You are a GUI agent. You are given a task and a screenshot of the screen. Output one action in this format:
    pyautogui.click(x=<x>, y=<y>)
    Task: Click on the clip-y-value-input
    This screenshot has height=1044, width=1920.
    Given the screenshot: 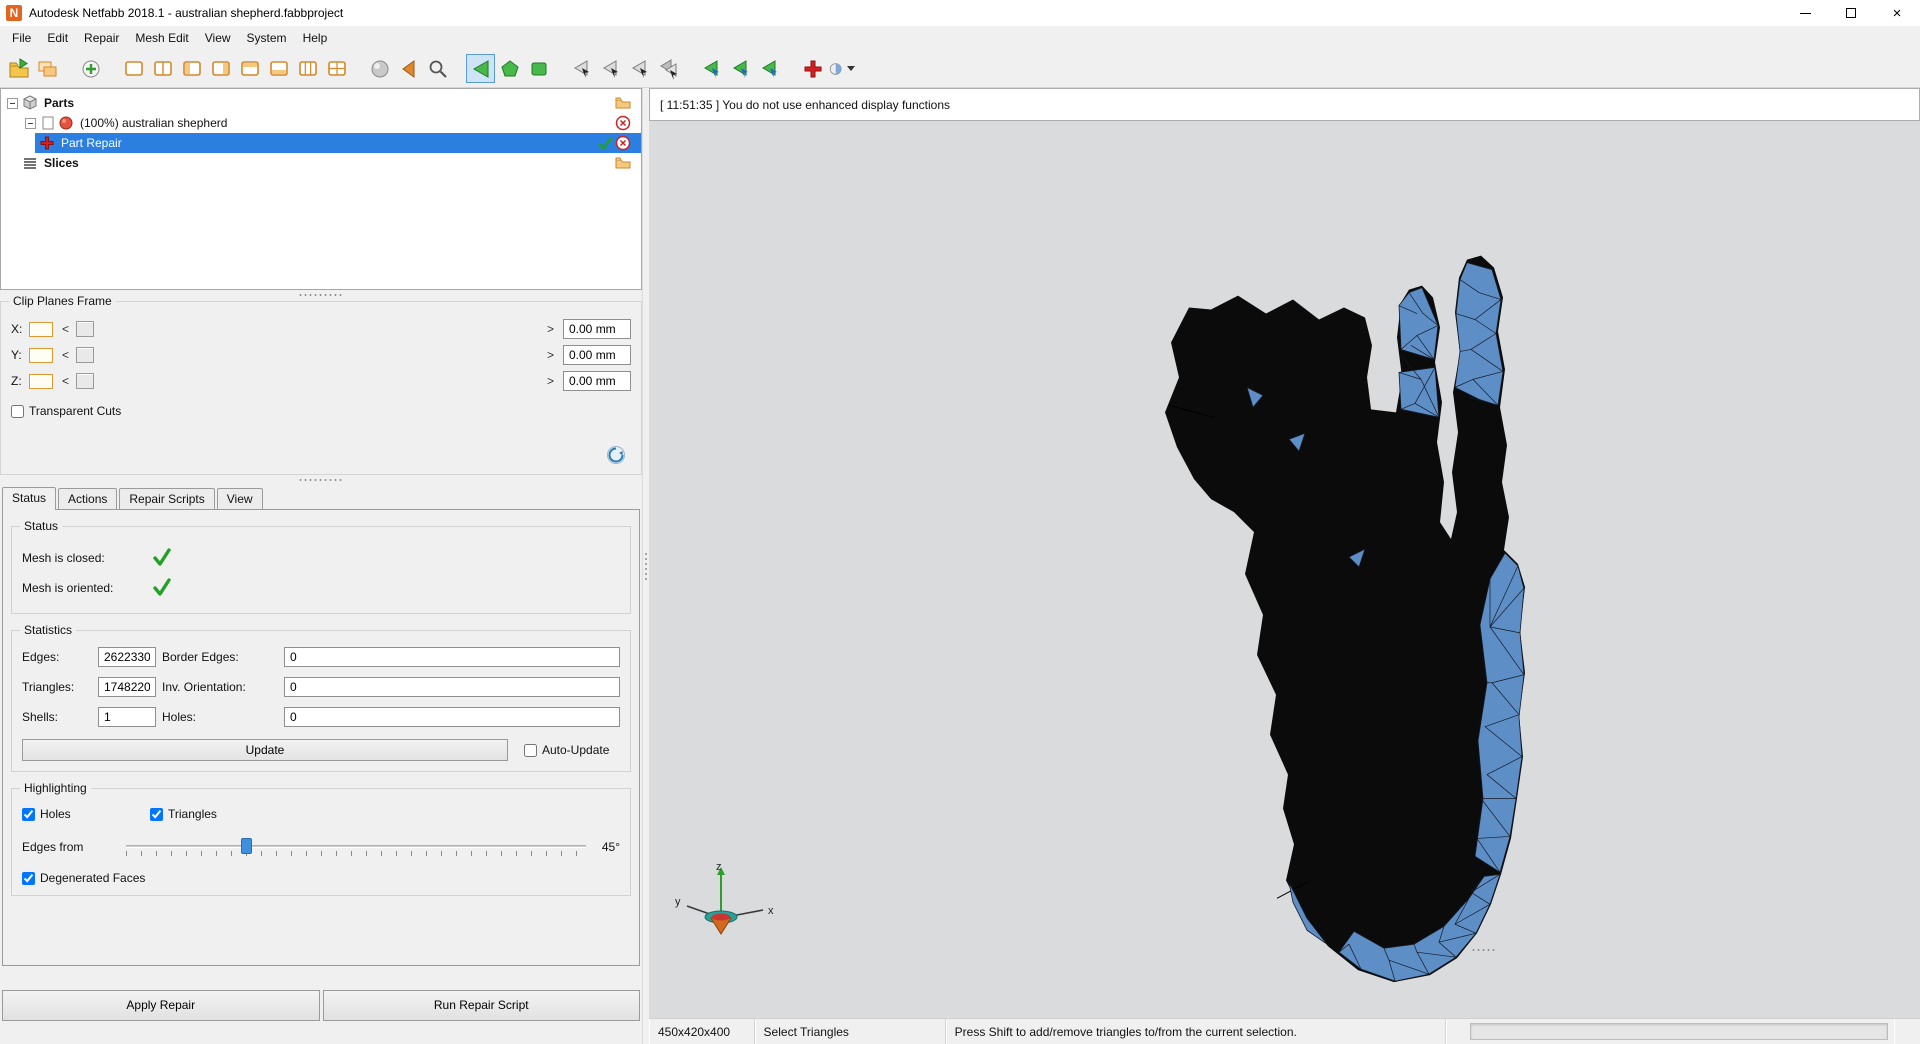 What is the action you would take?
    pyautogui.click(x=597, y=355)
    